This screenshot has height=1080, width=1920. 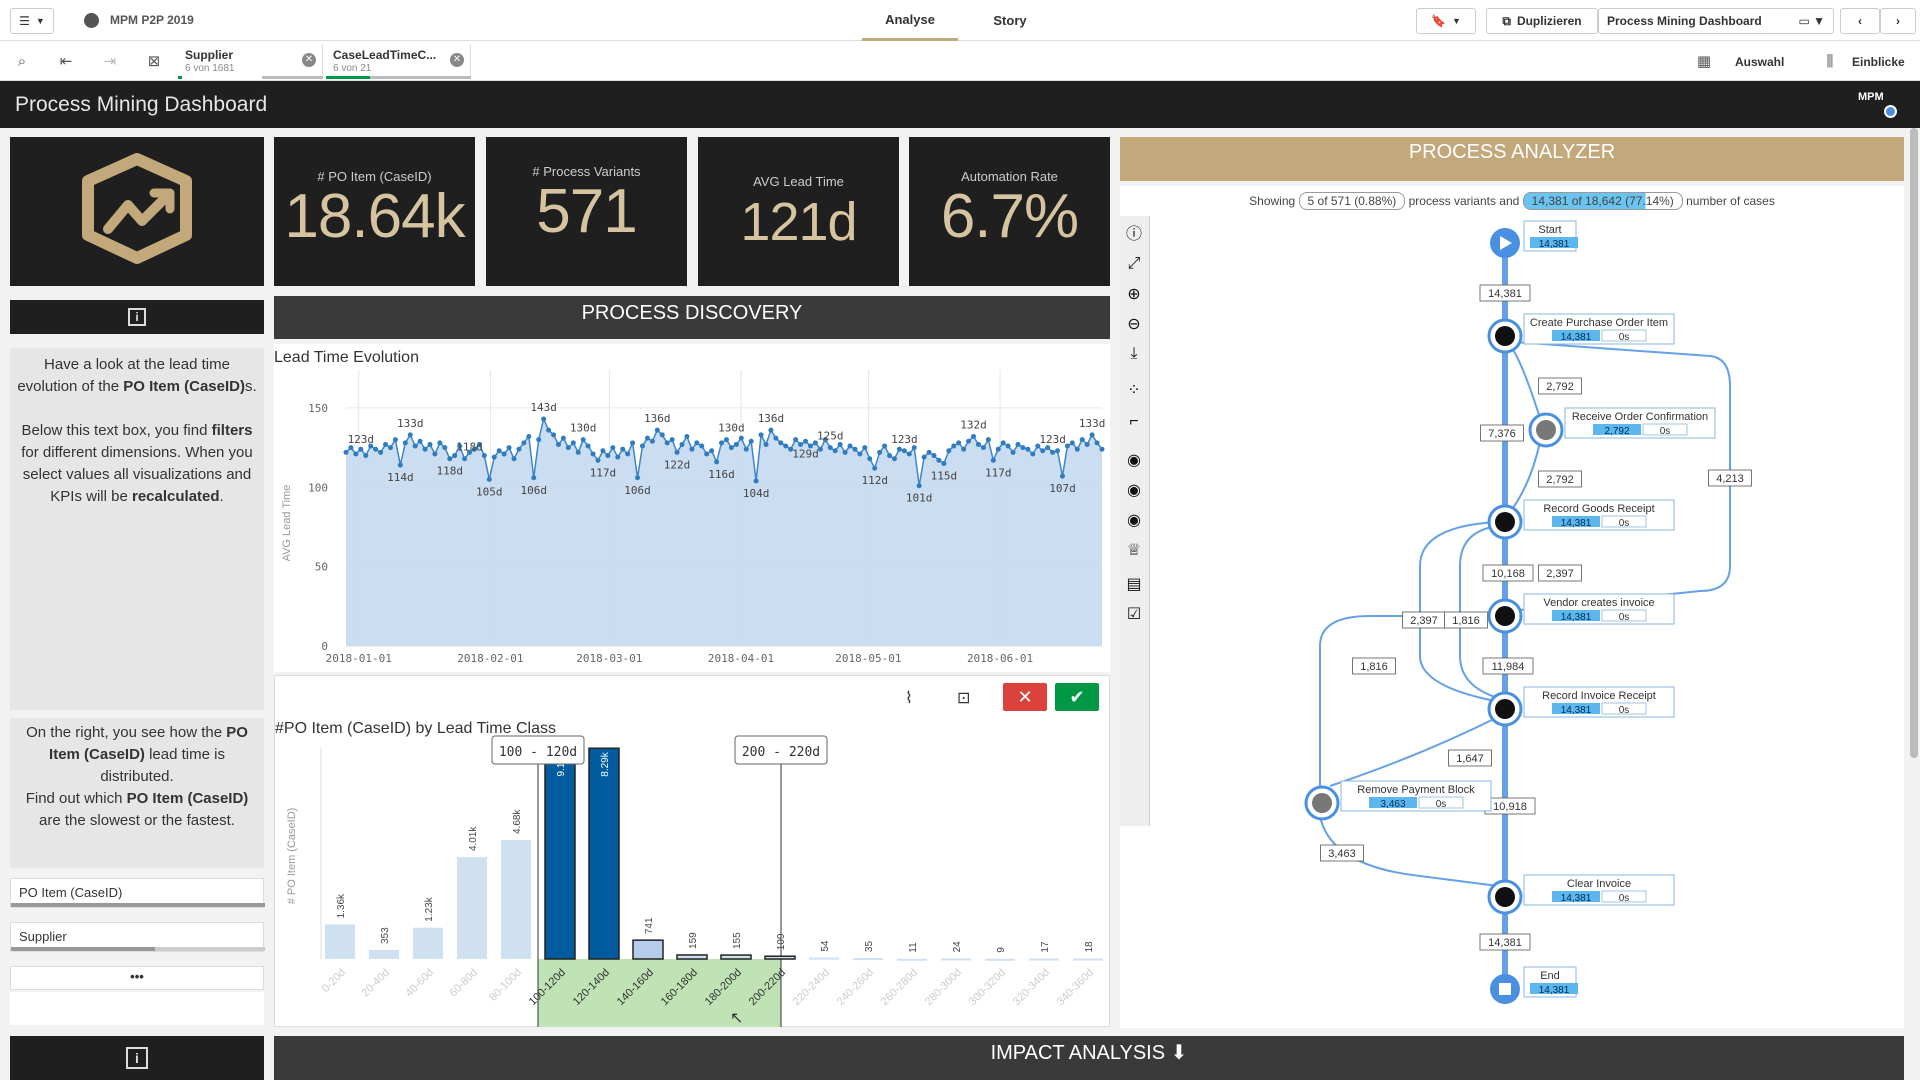 What do you see at coordinates (692, 317) in the screenshot?
I see `process-discovery-header: PROCESS DISCOVERY` at bounding box center [692, 317].